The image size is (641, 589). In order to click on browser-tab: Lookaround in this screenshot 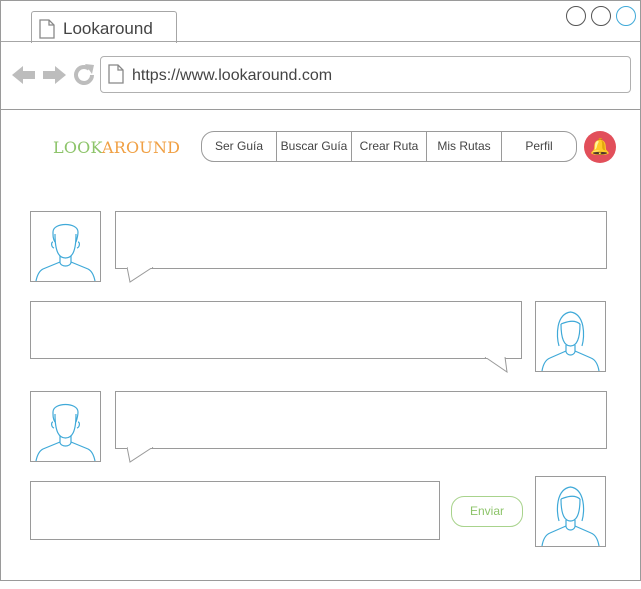, I will do `click(104, 27)`.